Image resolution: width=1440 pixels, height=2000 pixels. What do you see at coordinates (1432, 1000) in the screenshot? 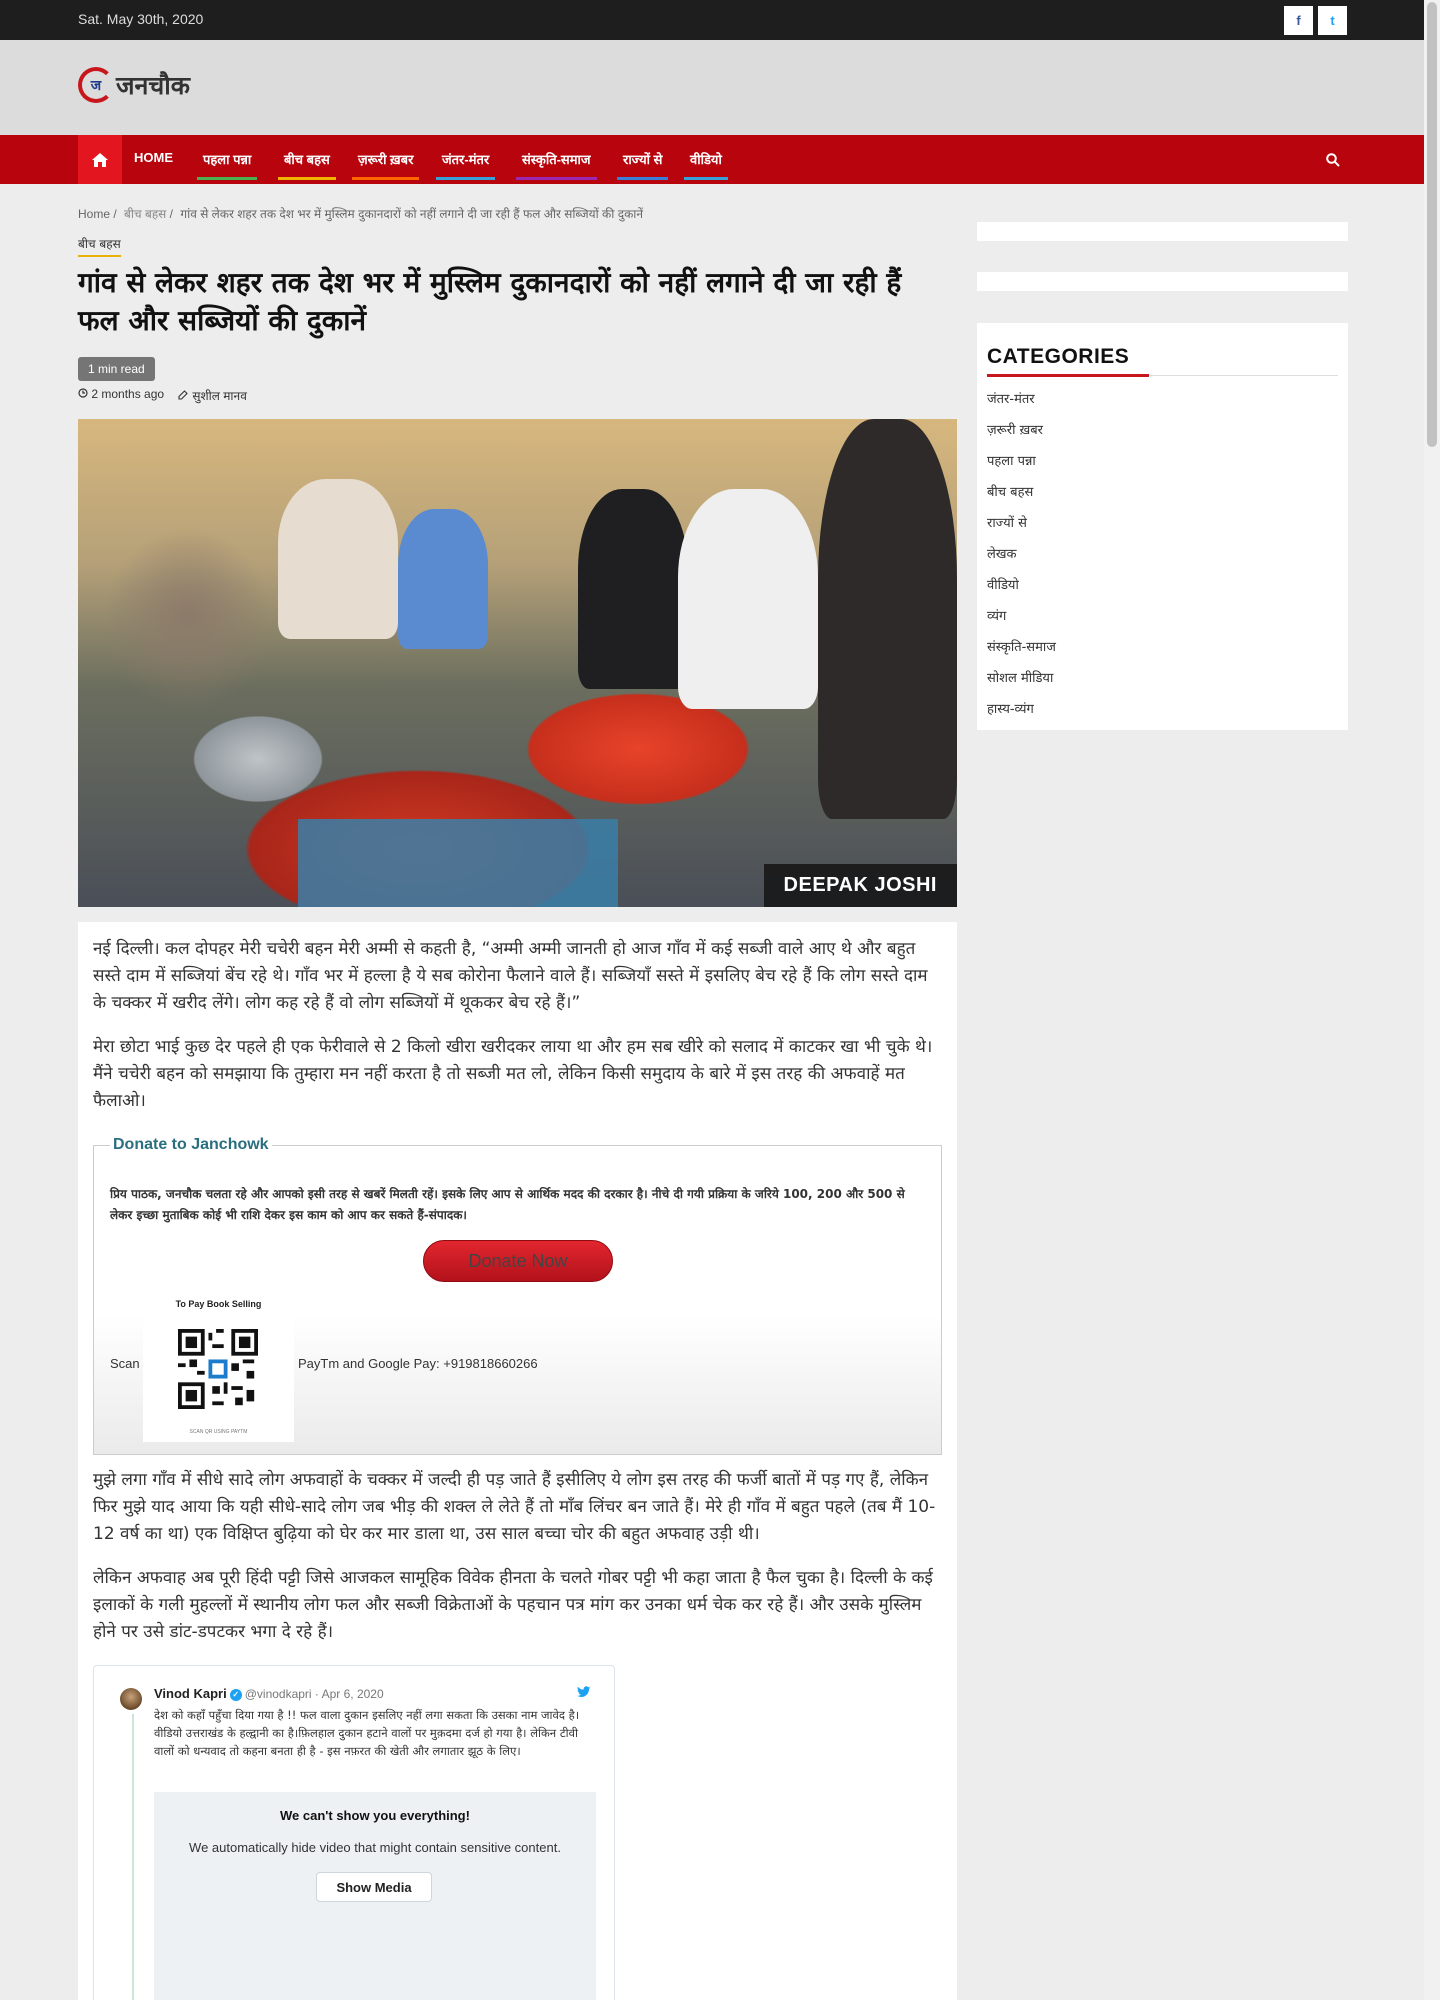
I see `page-scrollbar` at bounding box center [1432, 1000].